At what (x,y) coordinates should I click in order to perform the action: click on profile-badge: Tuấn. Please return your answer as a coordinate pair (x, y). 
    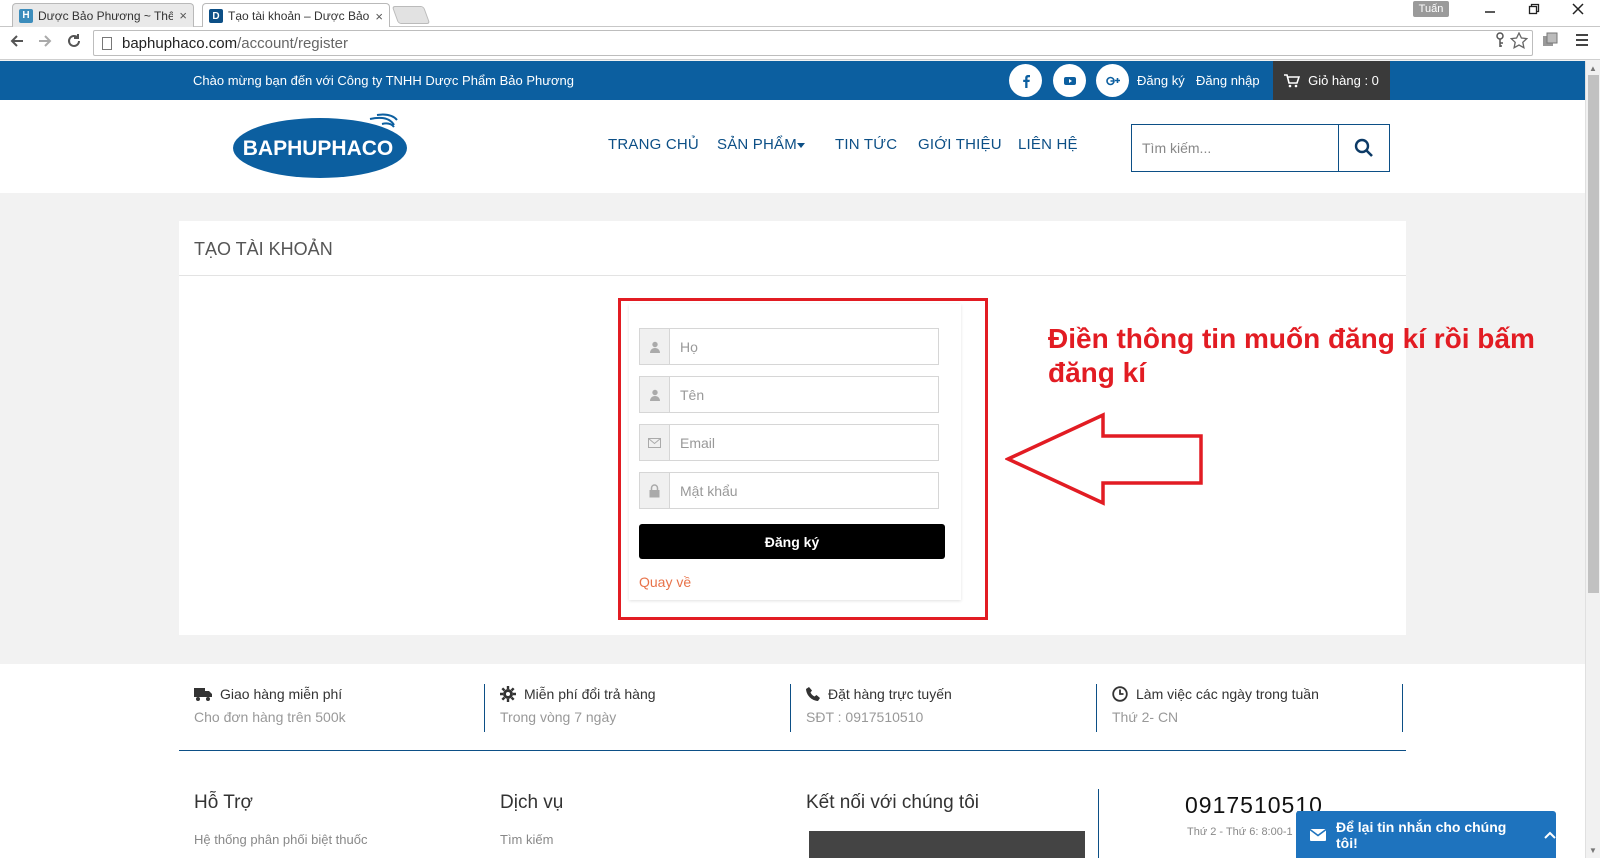
    Looking at the image, I should click on (1431, 9).